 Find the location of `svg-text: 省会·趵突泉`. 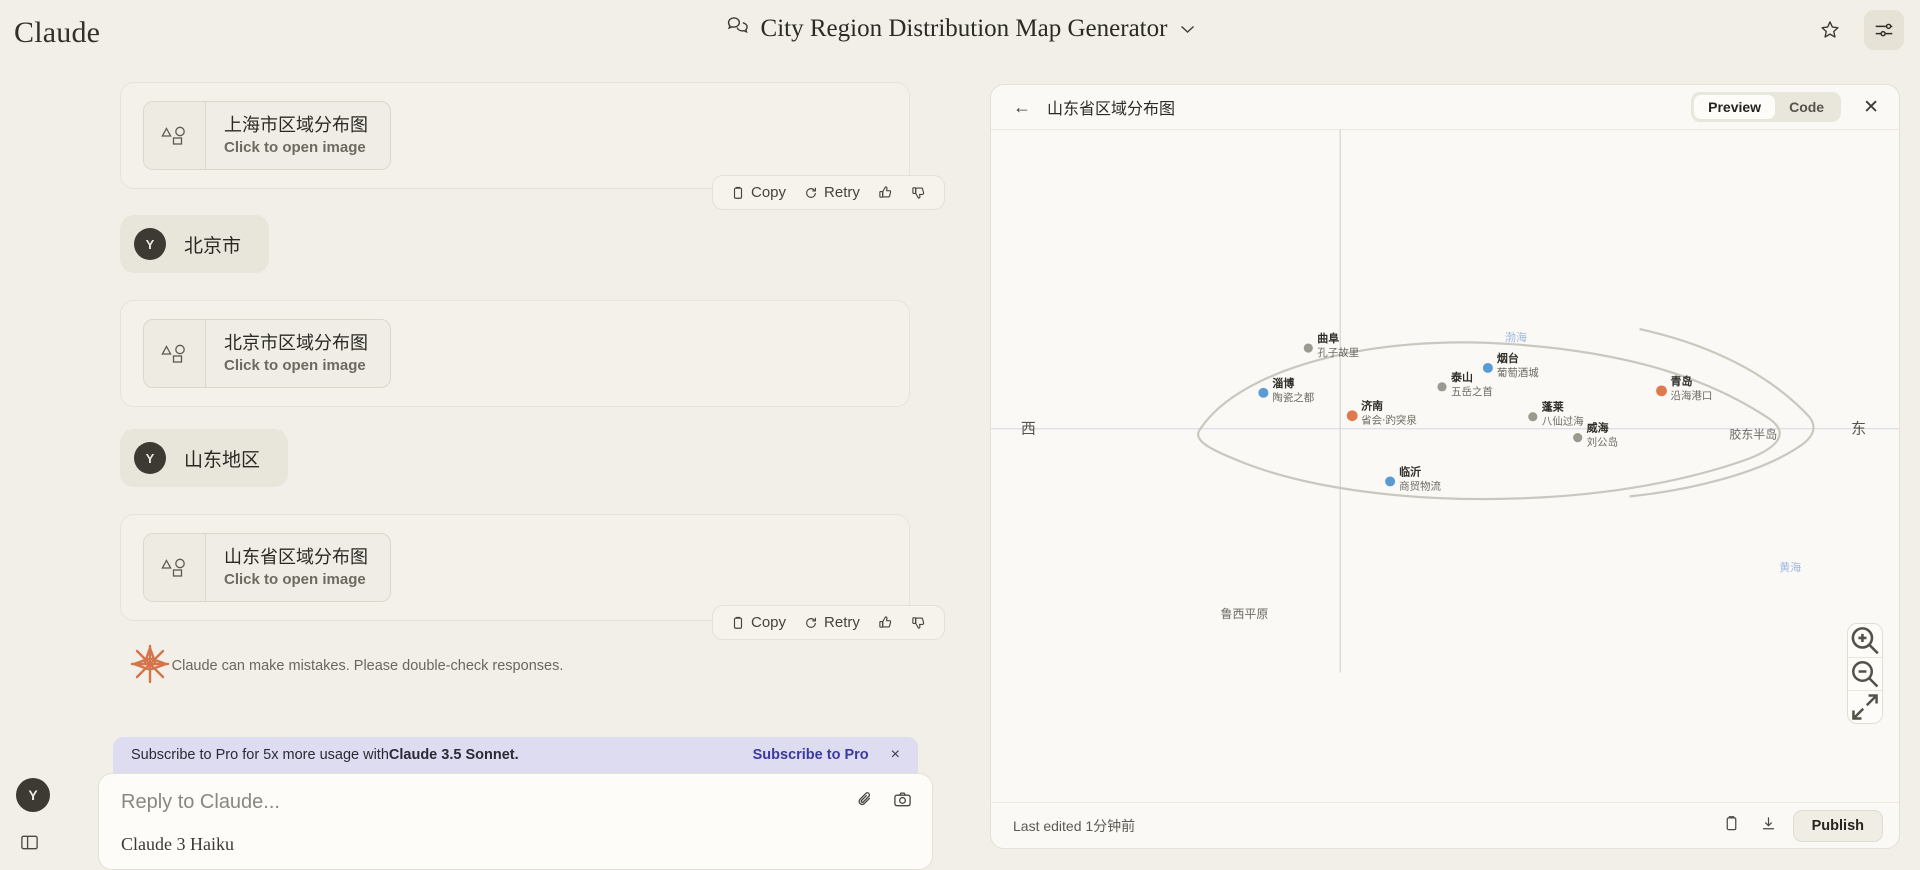

svg-text: 省会·趵突泉 is located at coordinates (1389, 420).